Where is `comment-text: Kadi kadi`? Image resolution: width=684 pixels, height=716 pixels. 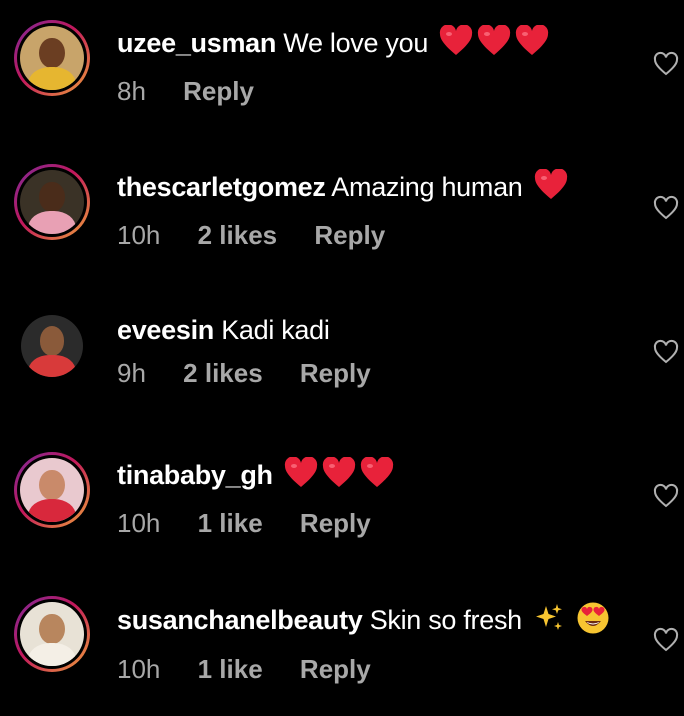 comment-text: Kadi kadi is located at coordinates (275, 330).